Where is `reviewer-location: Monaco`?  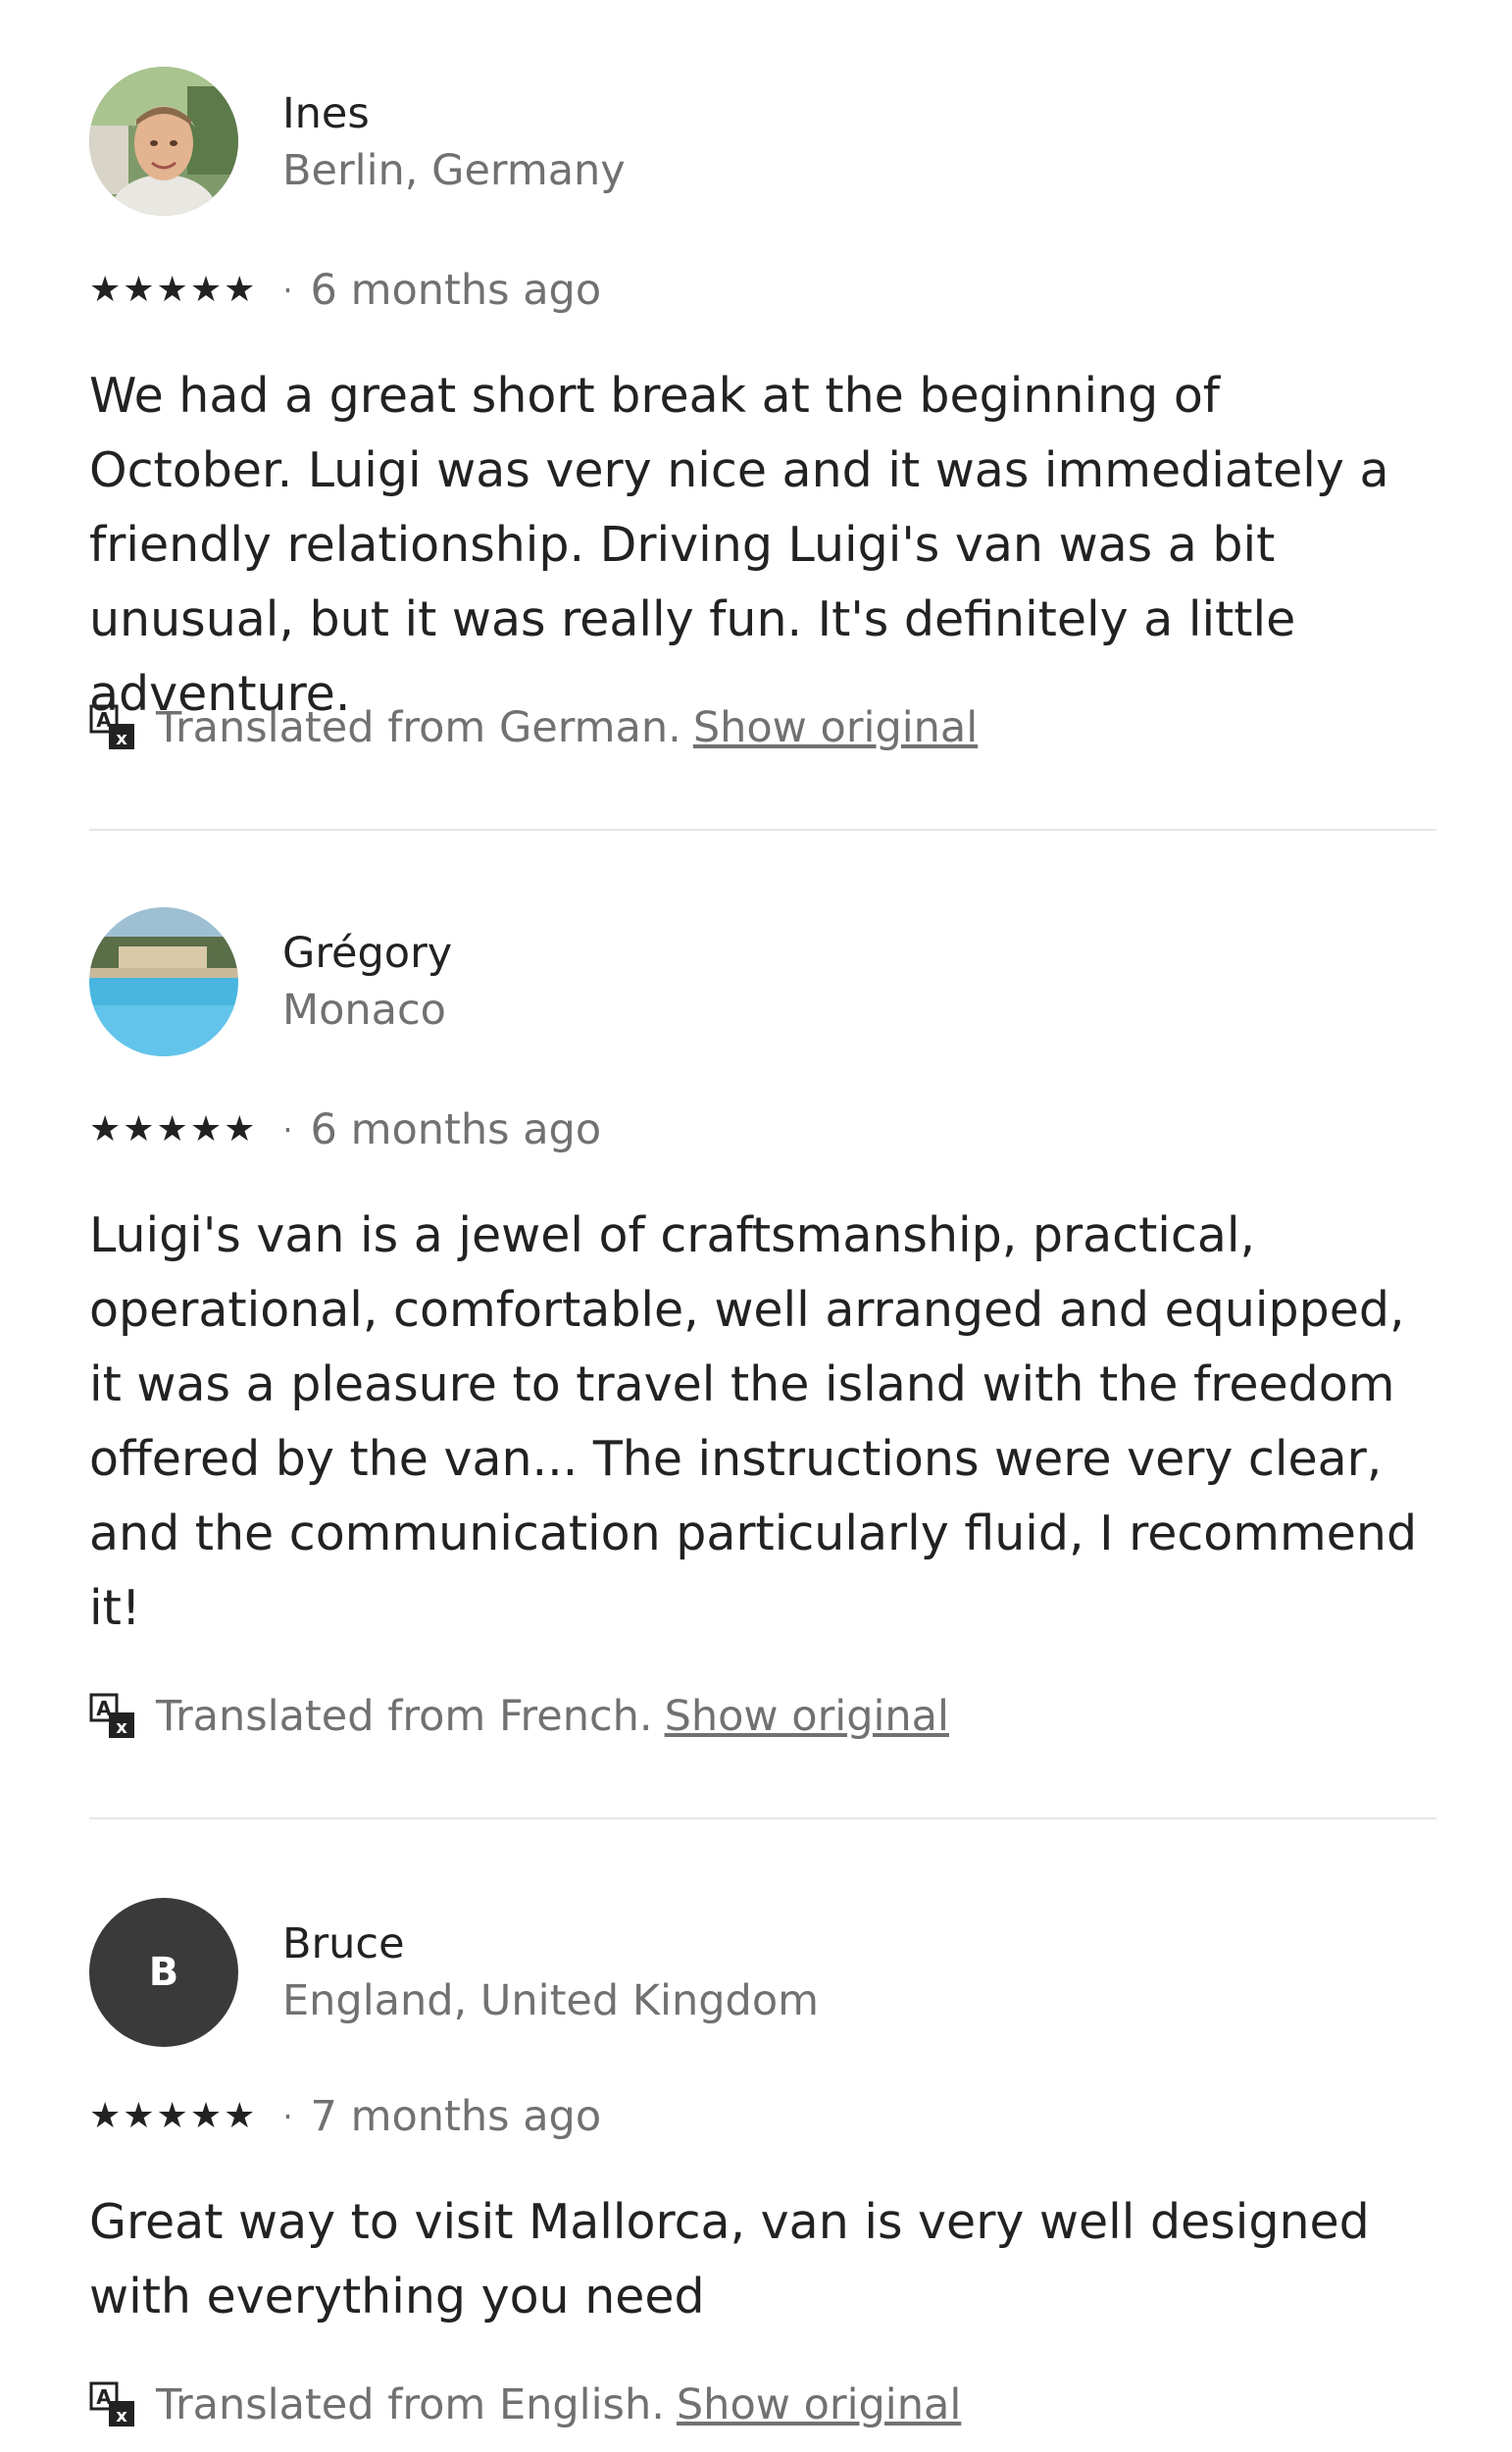
reviewer-location: Monaco is located at coordinates (364, 1011).